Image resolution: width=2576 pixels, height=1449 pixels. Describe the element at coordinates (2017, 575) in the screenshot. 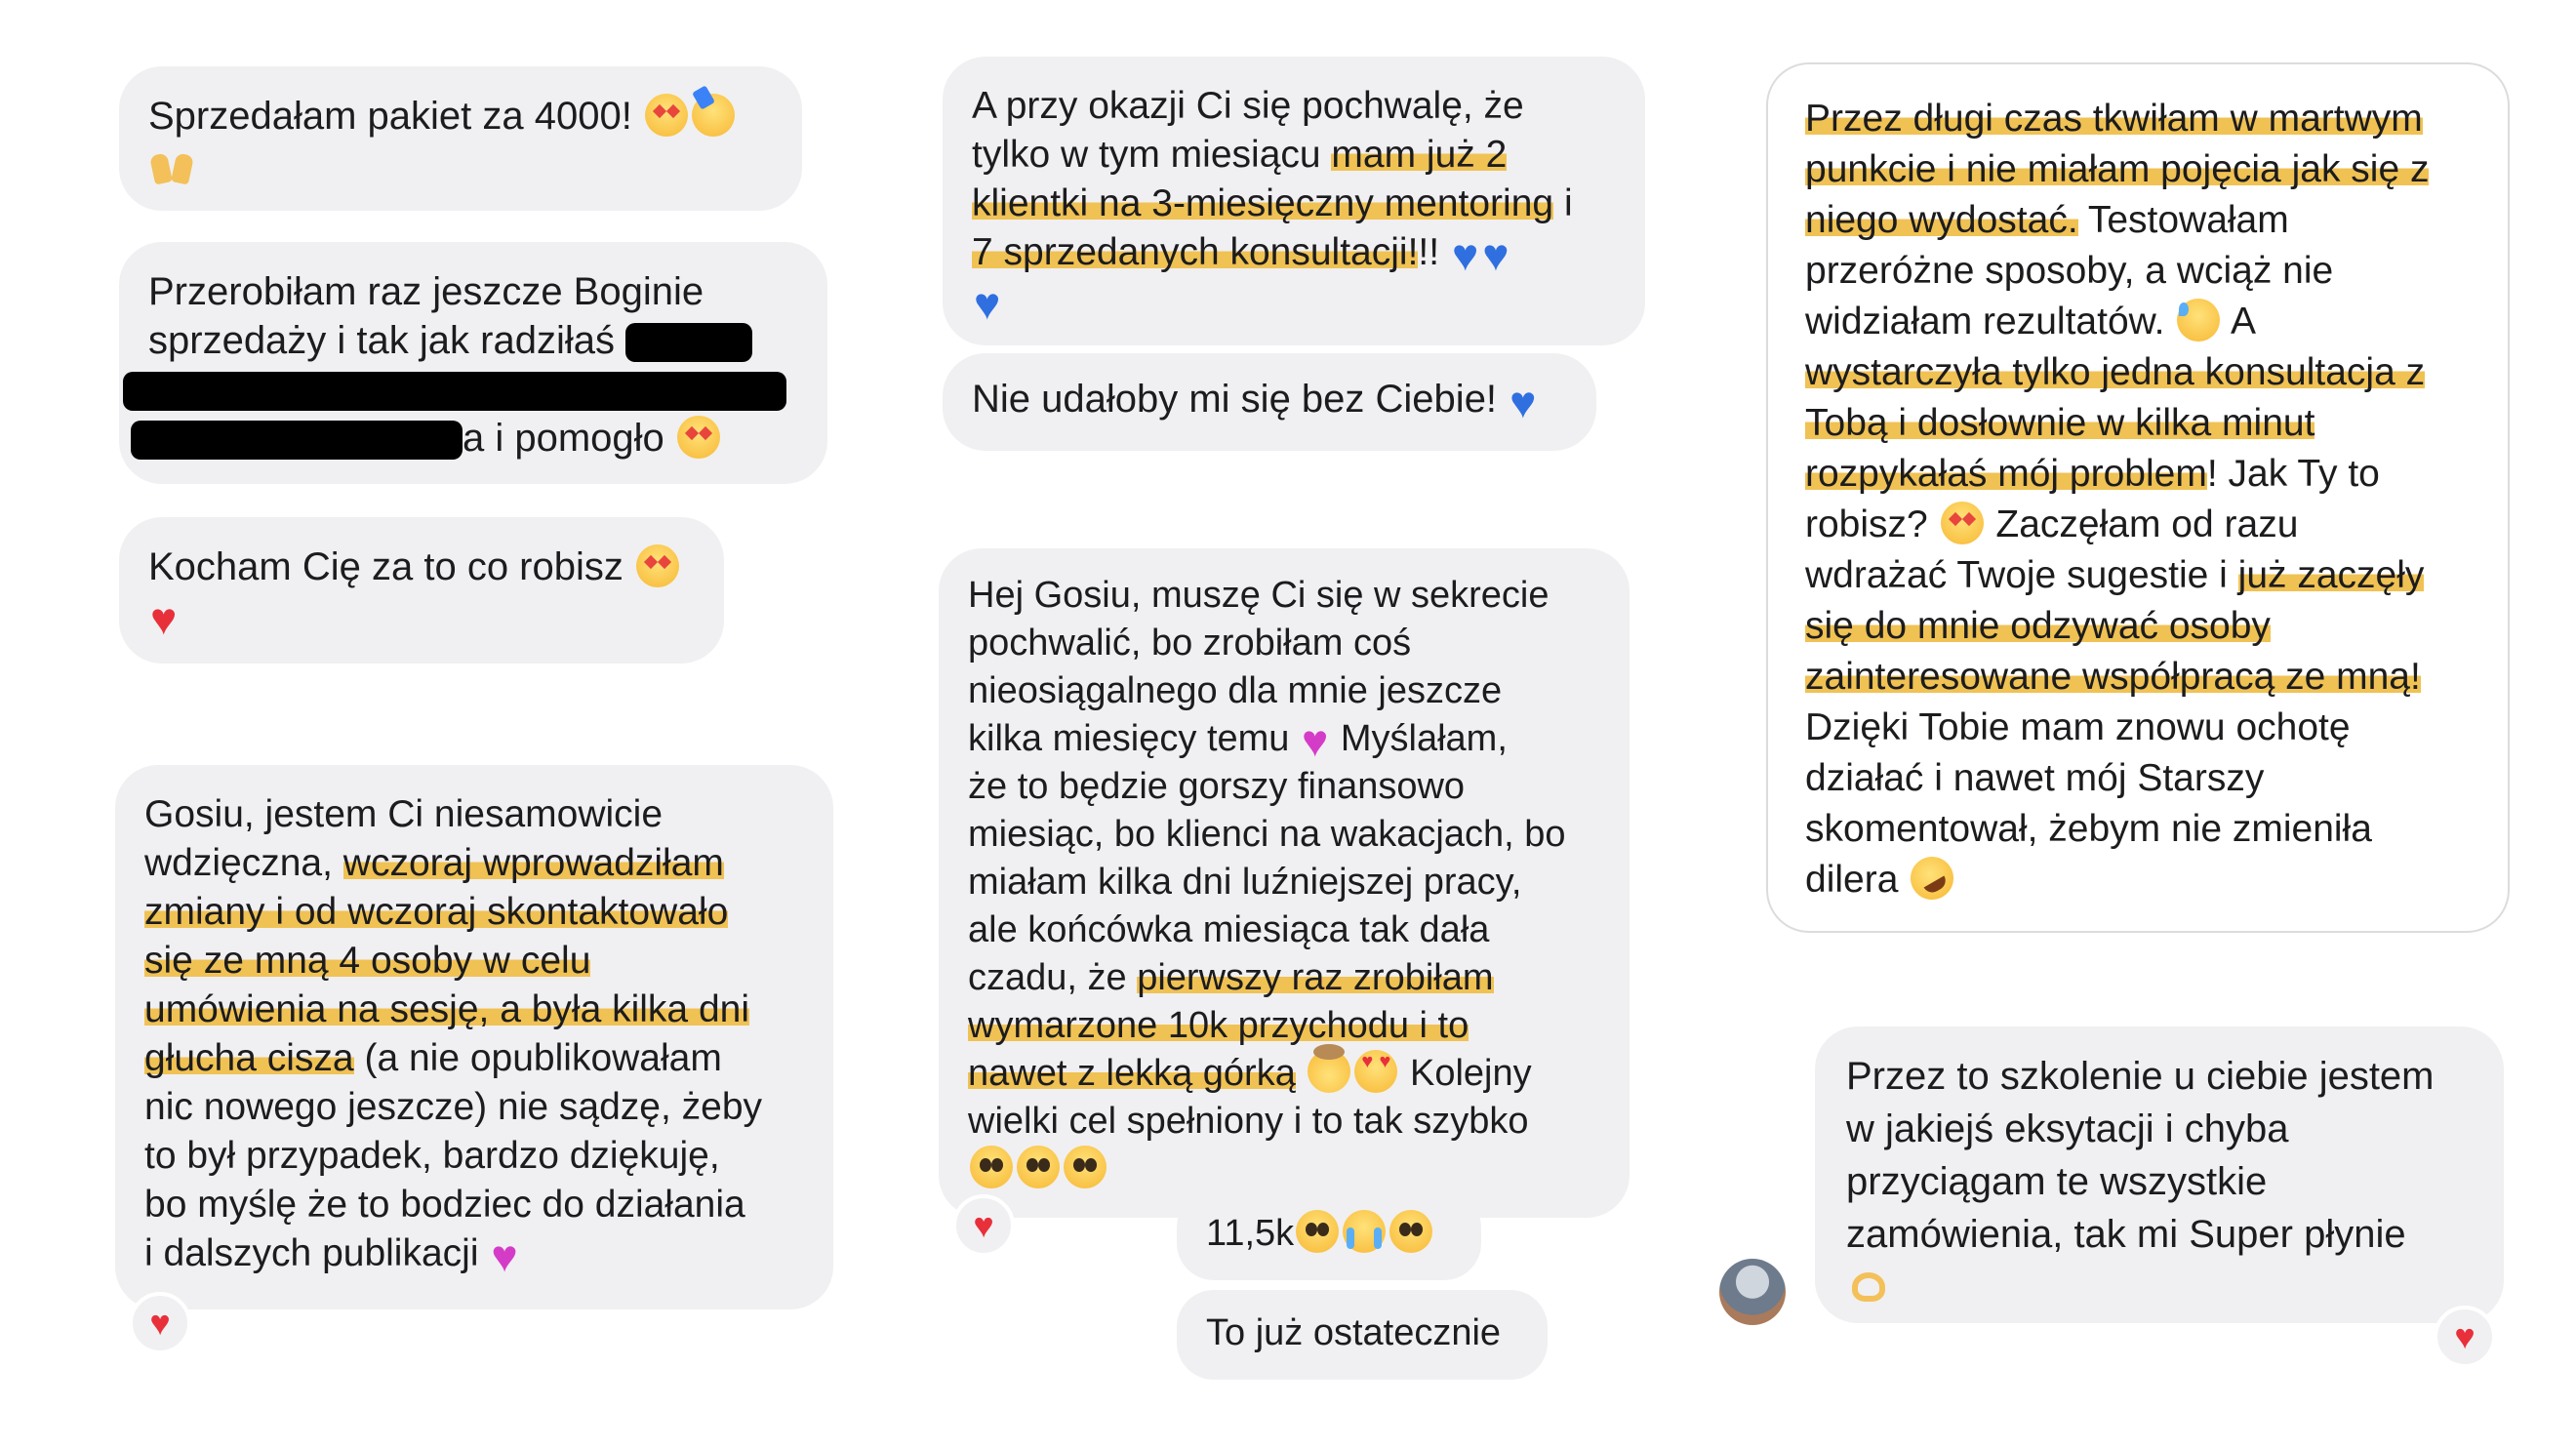

I see `message-text: wdrażać Twoje sugestie i` at that location.